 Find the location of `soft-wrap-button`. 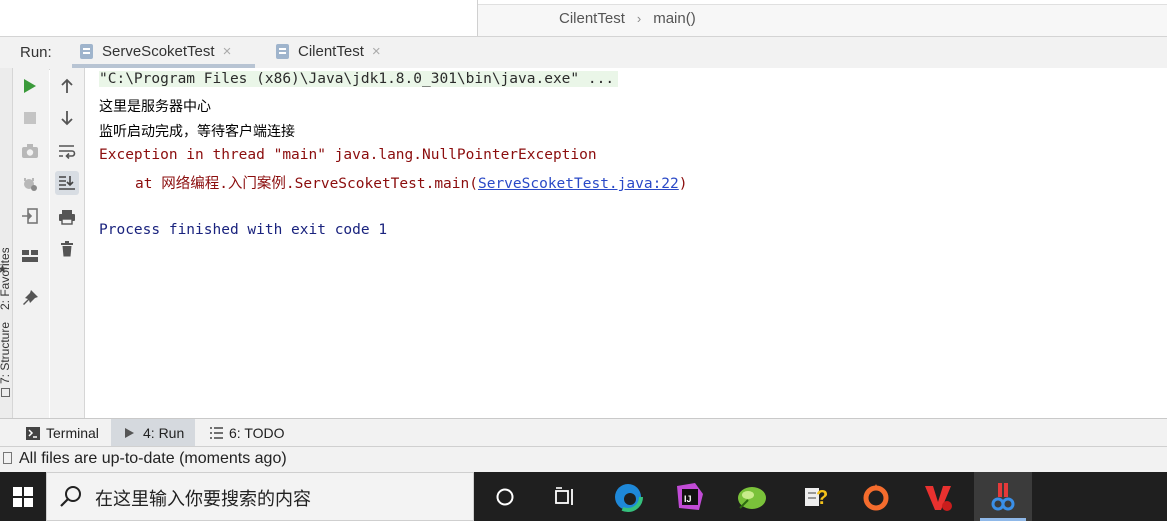

soft-wrap-button is located at coordinates (67, 151).